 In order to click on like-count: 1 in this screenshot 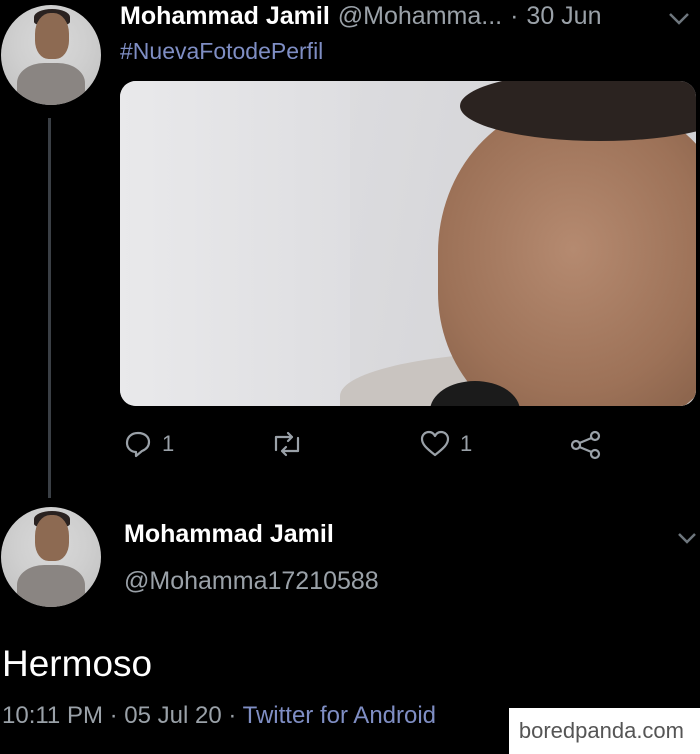, I will do `click(466, 443)`.